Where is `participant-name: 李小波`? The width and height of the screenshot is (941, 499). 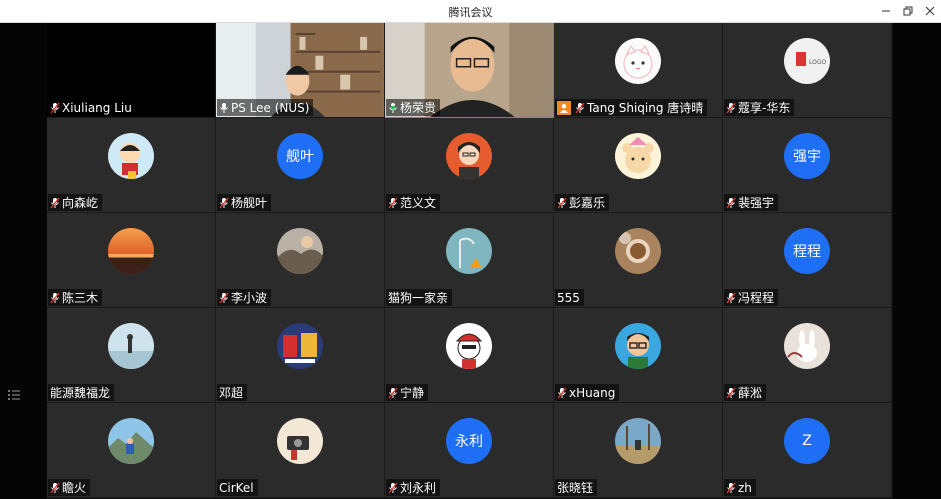
participant-name: 李小波 is located at coordinates (249, 298).